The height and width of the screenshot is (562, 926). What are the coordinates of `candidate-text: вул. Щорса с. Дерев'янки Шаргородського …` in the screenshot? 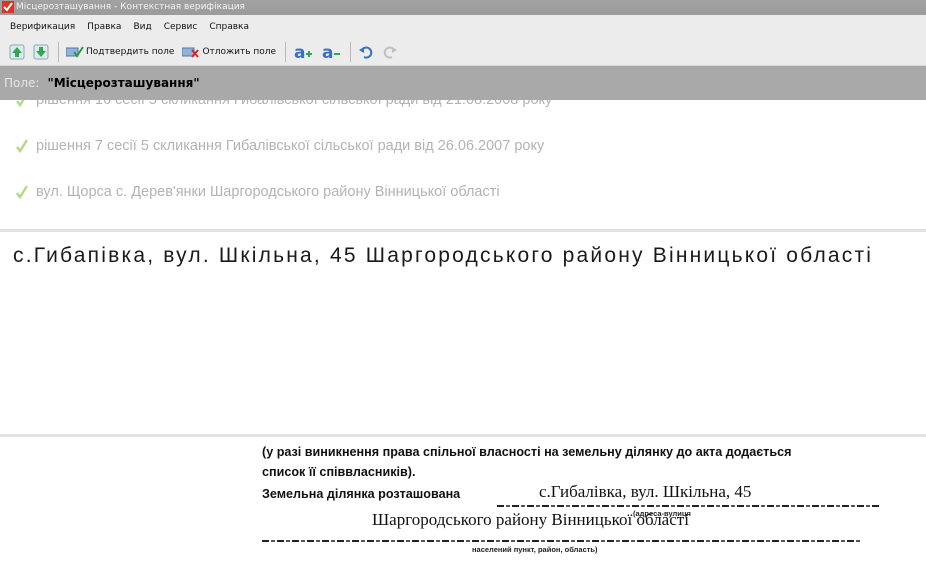 It's located at (268, 192).